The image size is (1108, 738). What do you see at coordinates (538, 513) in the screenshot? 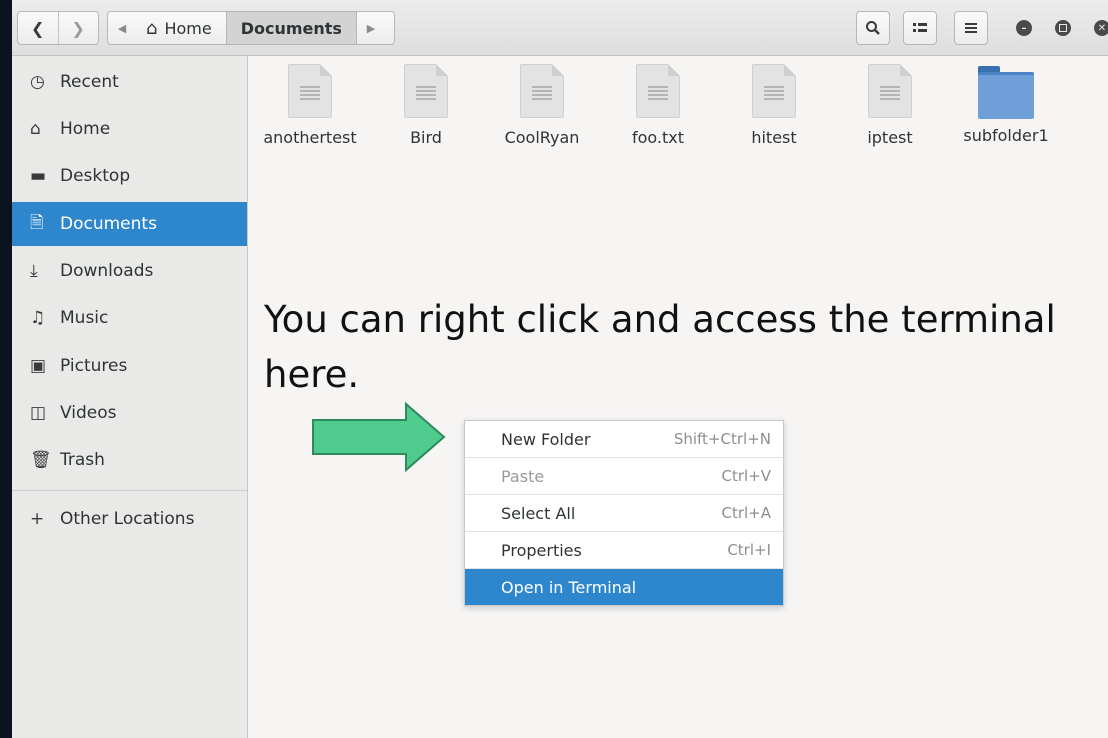
I see `menu-item-label: Select All` at bounding box center [538, 513].